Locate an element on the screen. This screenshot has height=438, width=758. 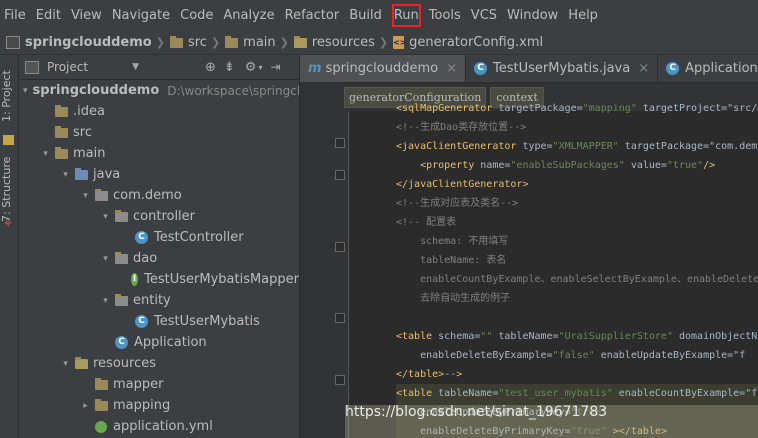
breadcrumb-label: resources is located at coordinates (343, 42).